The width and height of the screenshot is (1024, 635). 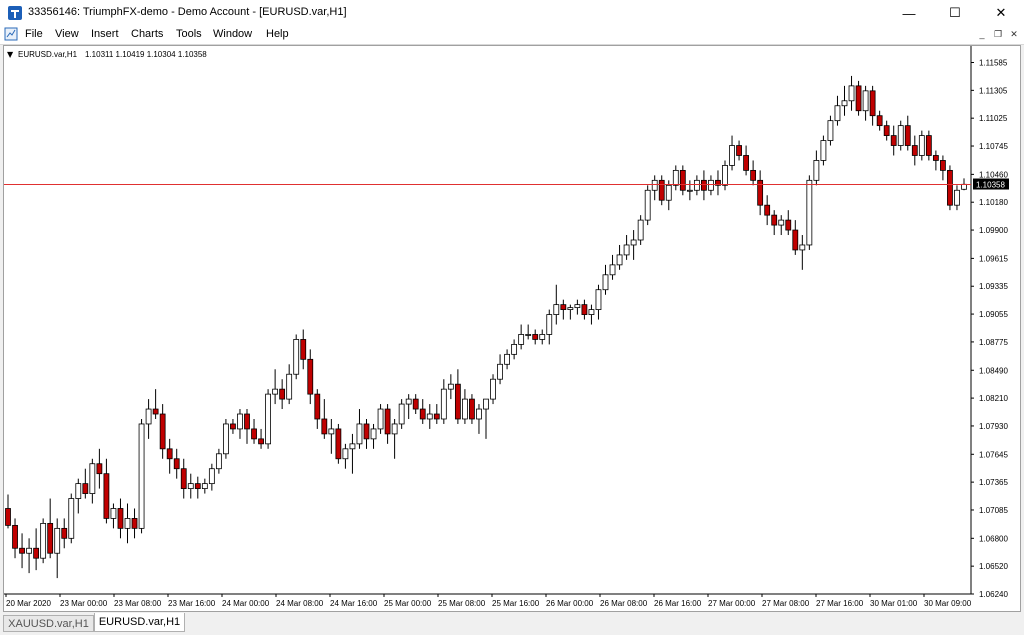 What do you see at coordinates (11, 34) in the screenshot?
I see `chart-window-icon` at bounding box center [11, 34].